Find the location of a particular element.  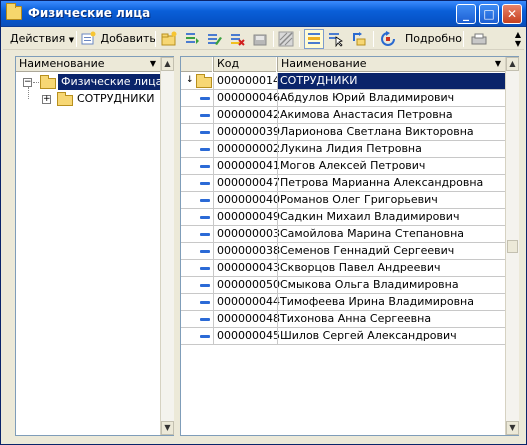

code-cell: 000000043 is located at coordinates (246, 268).